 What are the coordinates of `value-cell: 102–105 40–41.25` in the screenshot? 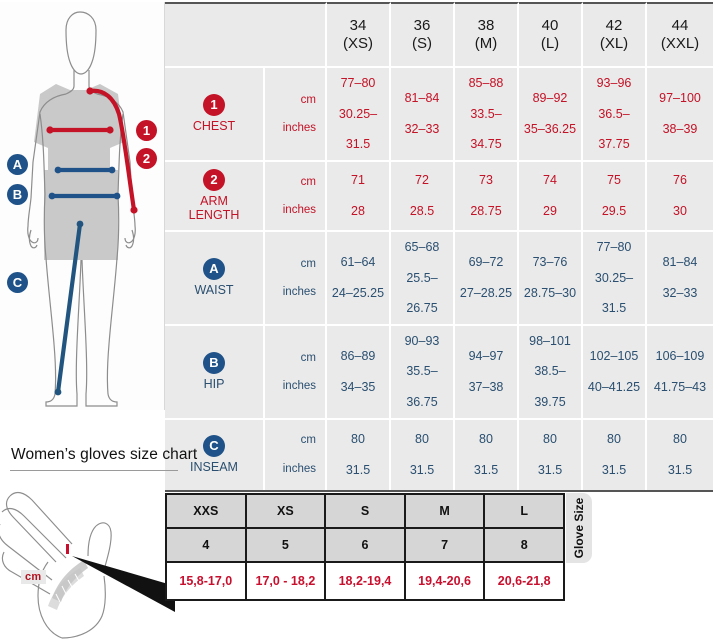 It's located at (615, 372).